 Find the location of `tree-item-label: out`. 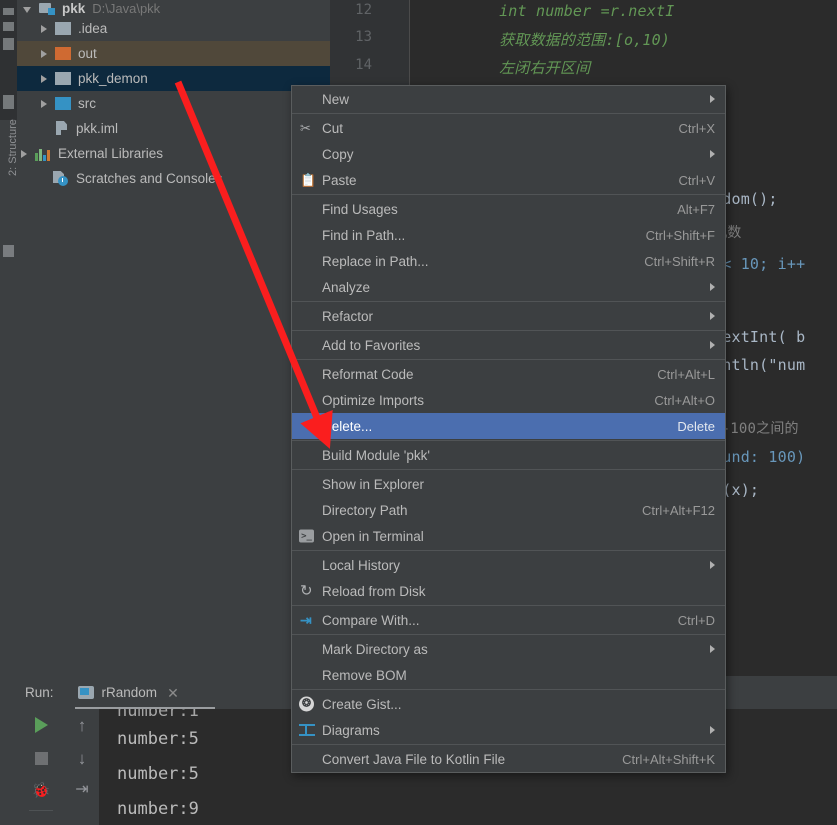

tree-item-label: out is located at coordinates (87, 53).